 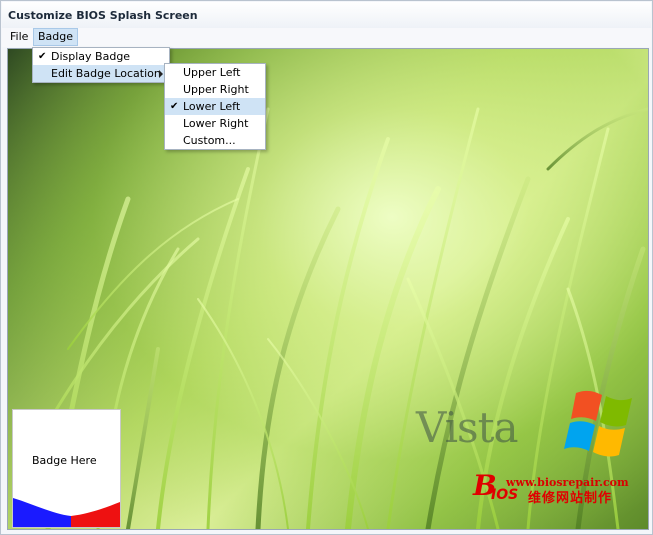 What do you see at coordinates (467, 427) in the screenshot?
I see `vista-logo-text: Vista` at bounding box center [467, 427].